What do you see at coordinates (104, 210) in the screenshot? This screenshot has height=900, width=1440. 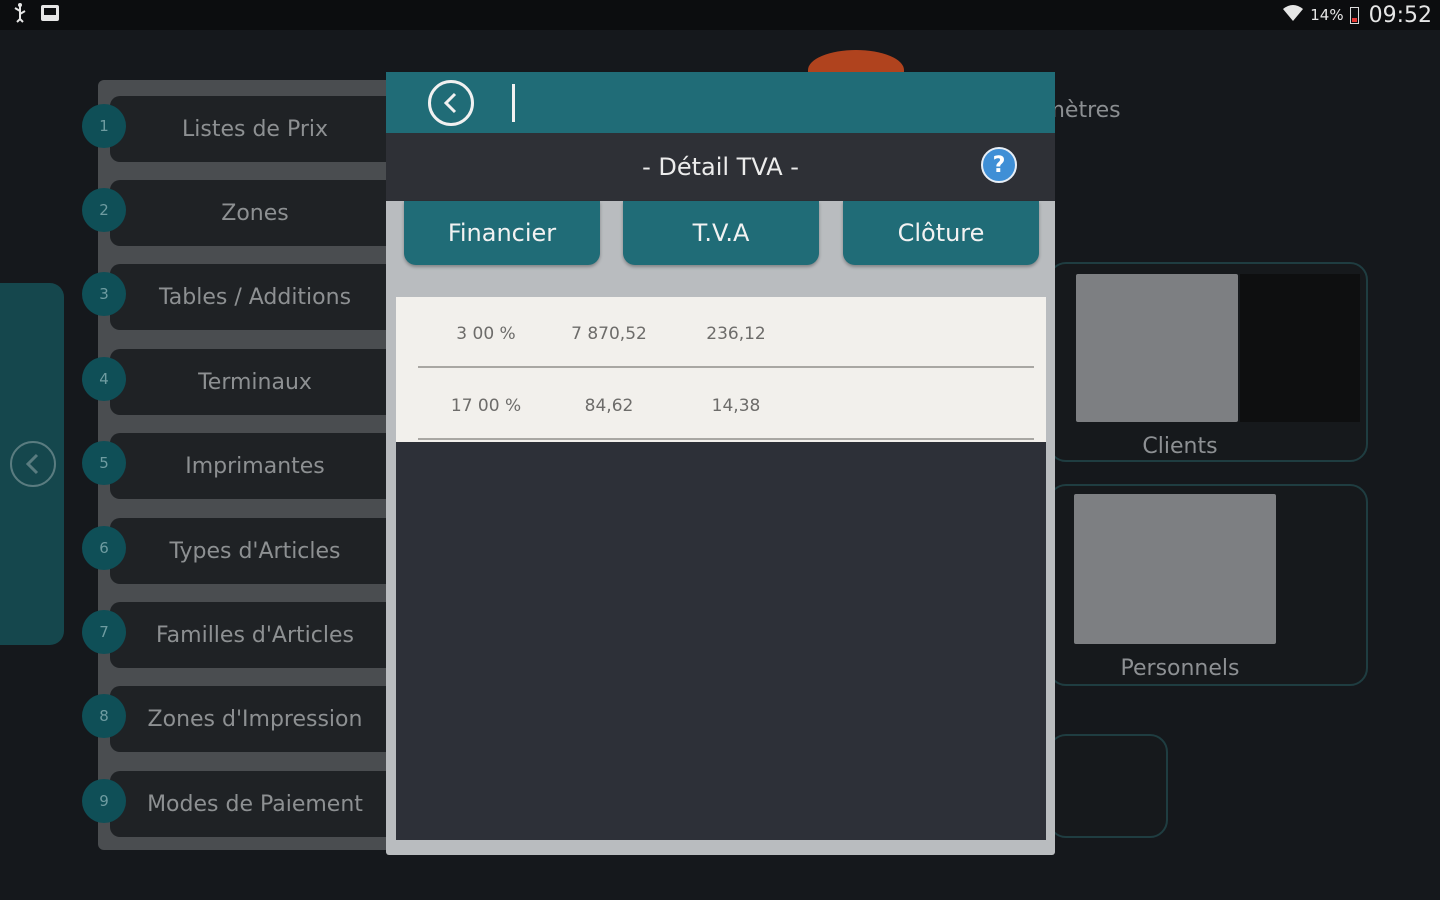 I see `bg-menu-number: 2` at bounding box center [104, 210].